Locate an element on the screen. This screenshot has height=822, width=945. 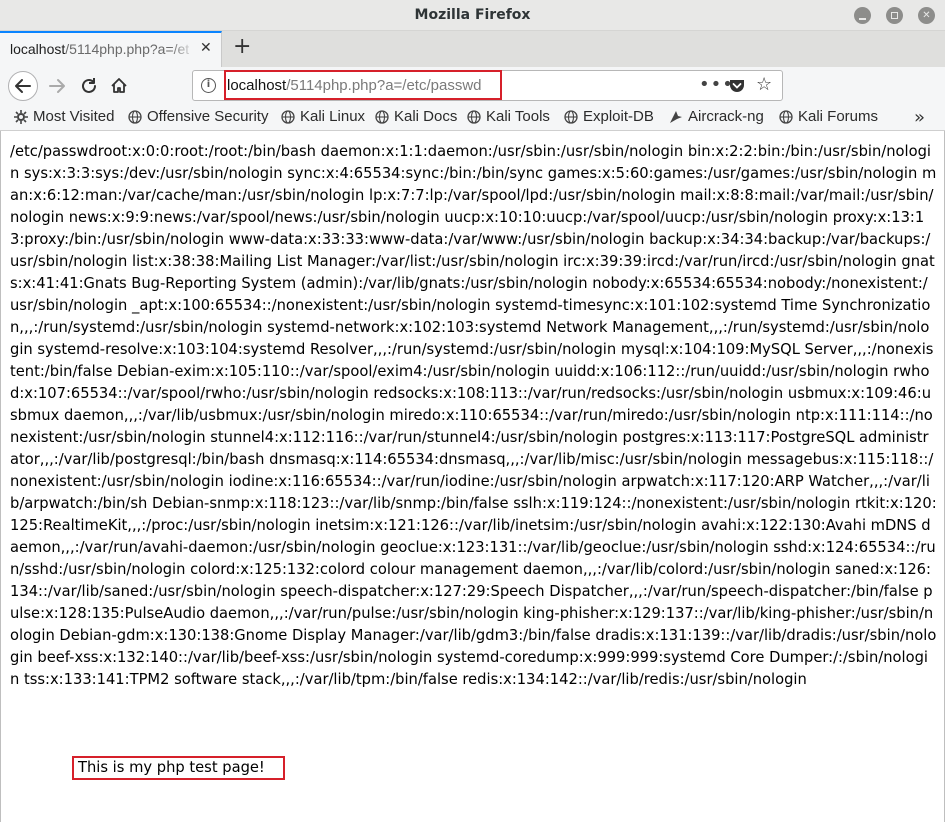
back-button is located at coordinates (23, 86).